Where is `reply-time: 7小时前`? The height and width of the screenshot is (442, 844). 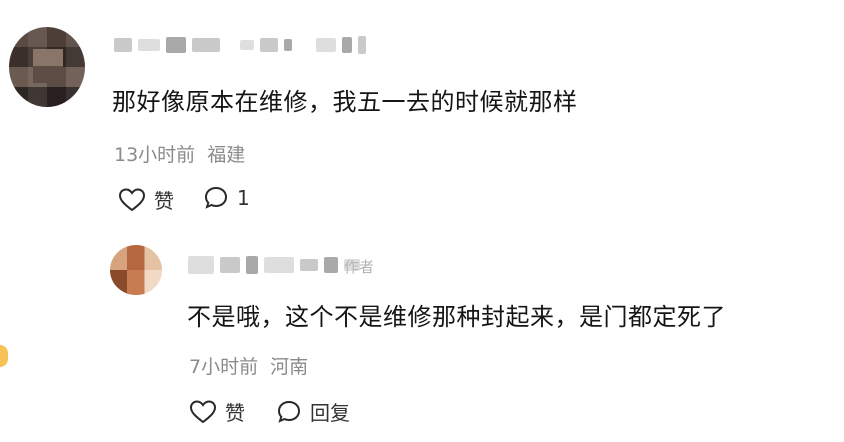
reply-time: 7小时前 is located at coordinates (224, 367).